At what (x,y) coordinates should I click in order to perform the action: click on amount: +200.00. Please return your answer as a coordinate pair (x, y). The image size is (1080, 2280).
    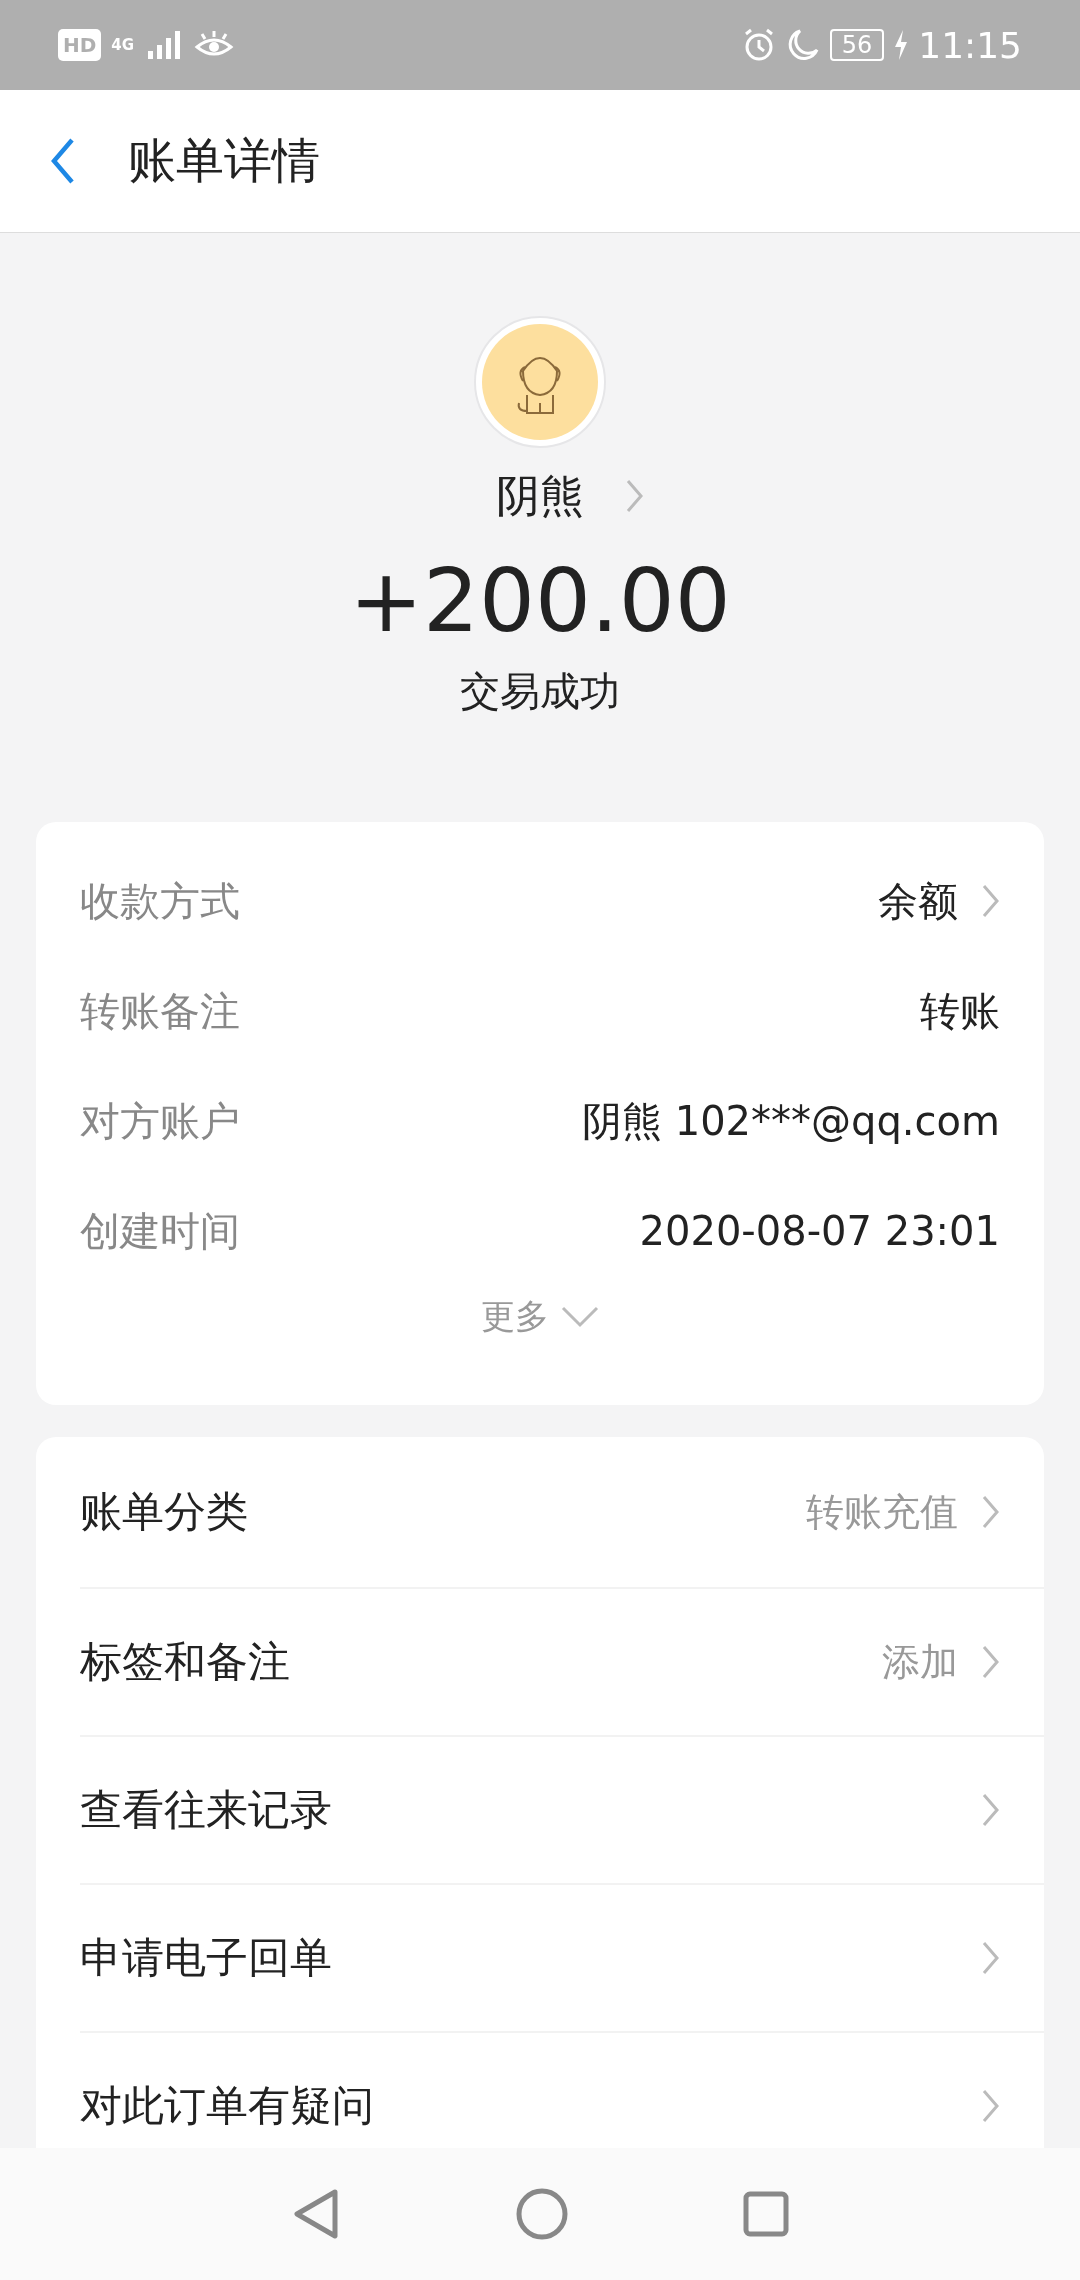
    Looking at the image, I should click on (540, 601).